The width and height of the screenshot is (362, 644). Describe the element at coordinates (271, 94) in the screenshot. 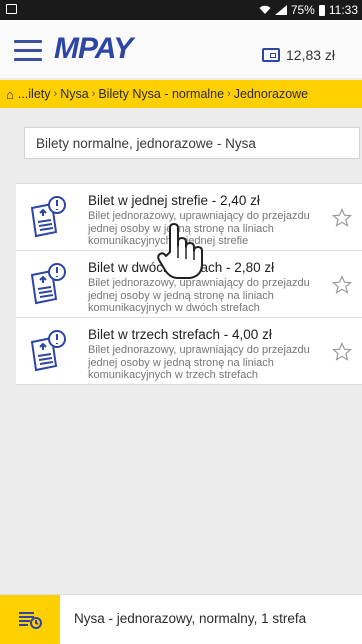

I see `breadcrumb-item-jednorazowe: Jednorazowe` at that location.